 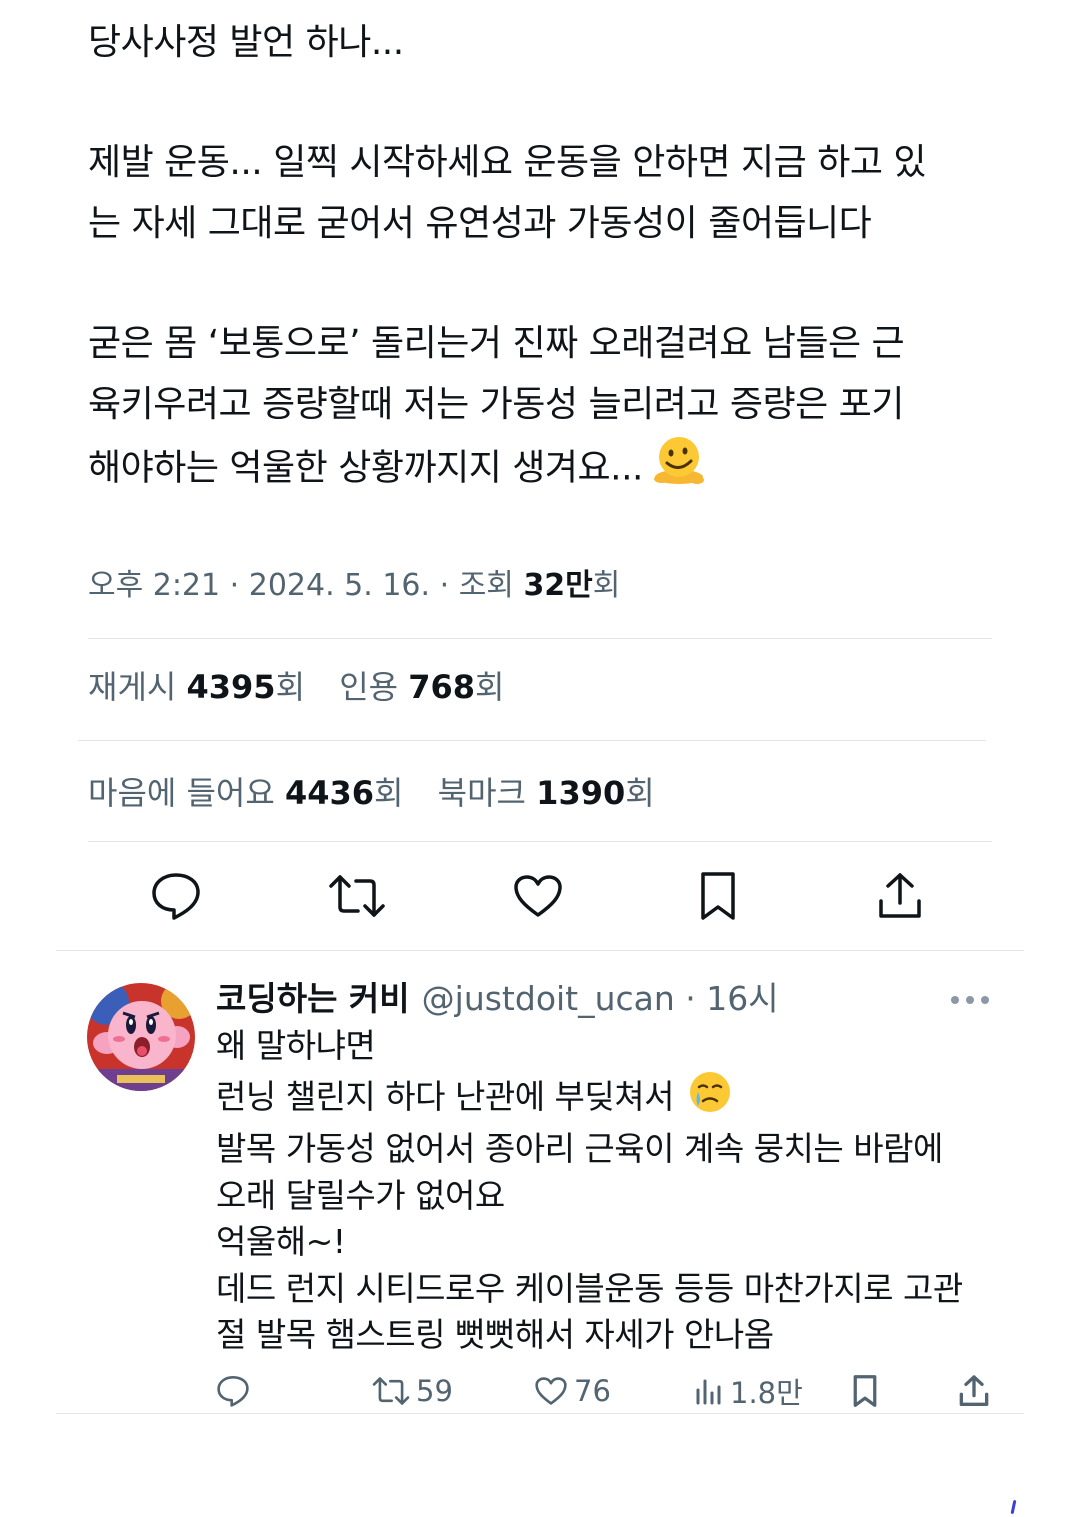 What do you see at coordinates (490, 687) in the screenshot?
I see `quote-suffix: 회` at bounding box center [490, 687].